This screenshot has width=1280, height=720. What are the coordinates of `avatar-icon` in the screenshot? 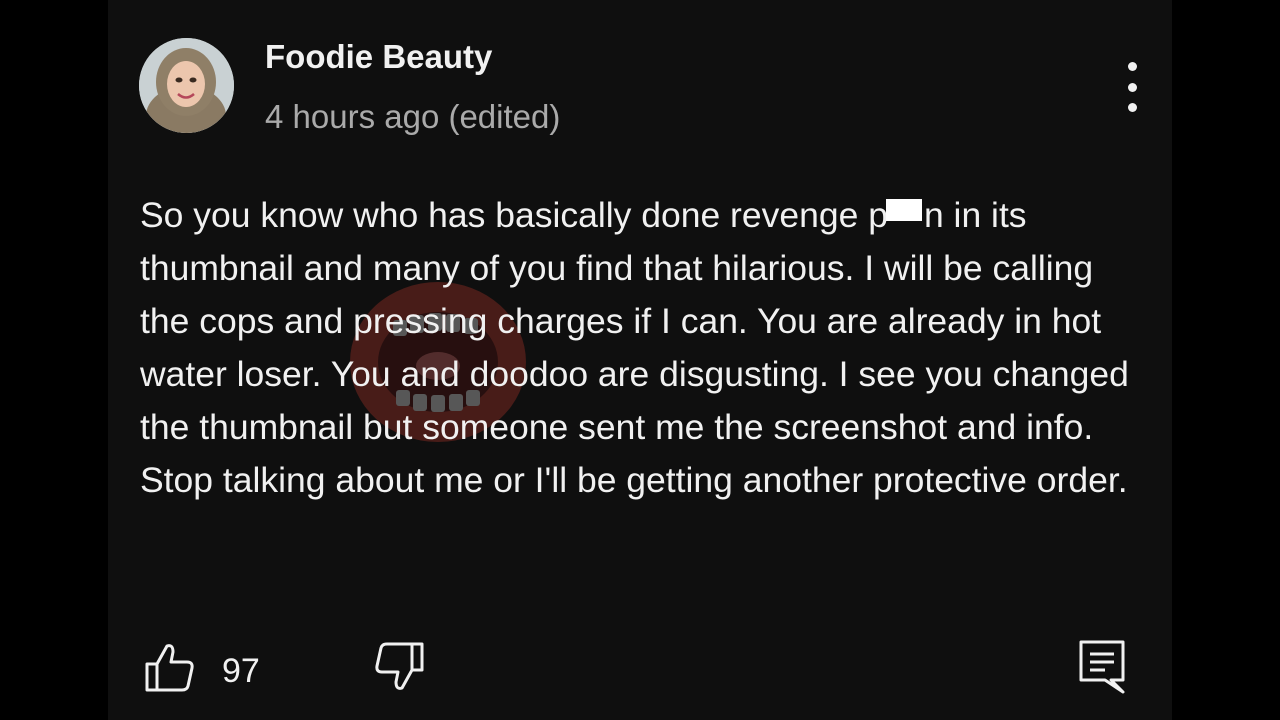 It's located at (186, 85).